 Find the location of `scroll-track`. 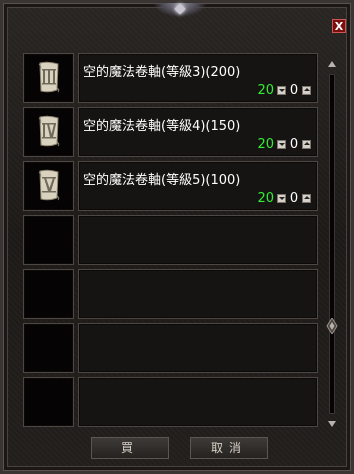

scroll-track is located at coordinates (332, 244).